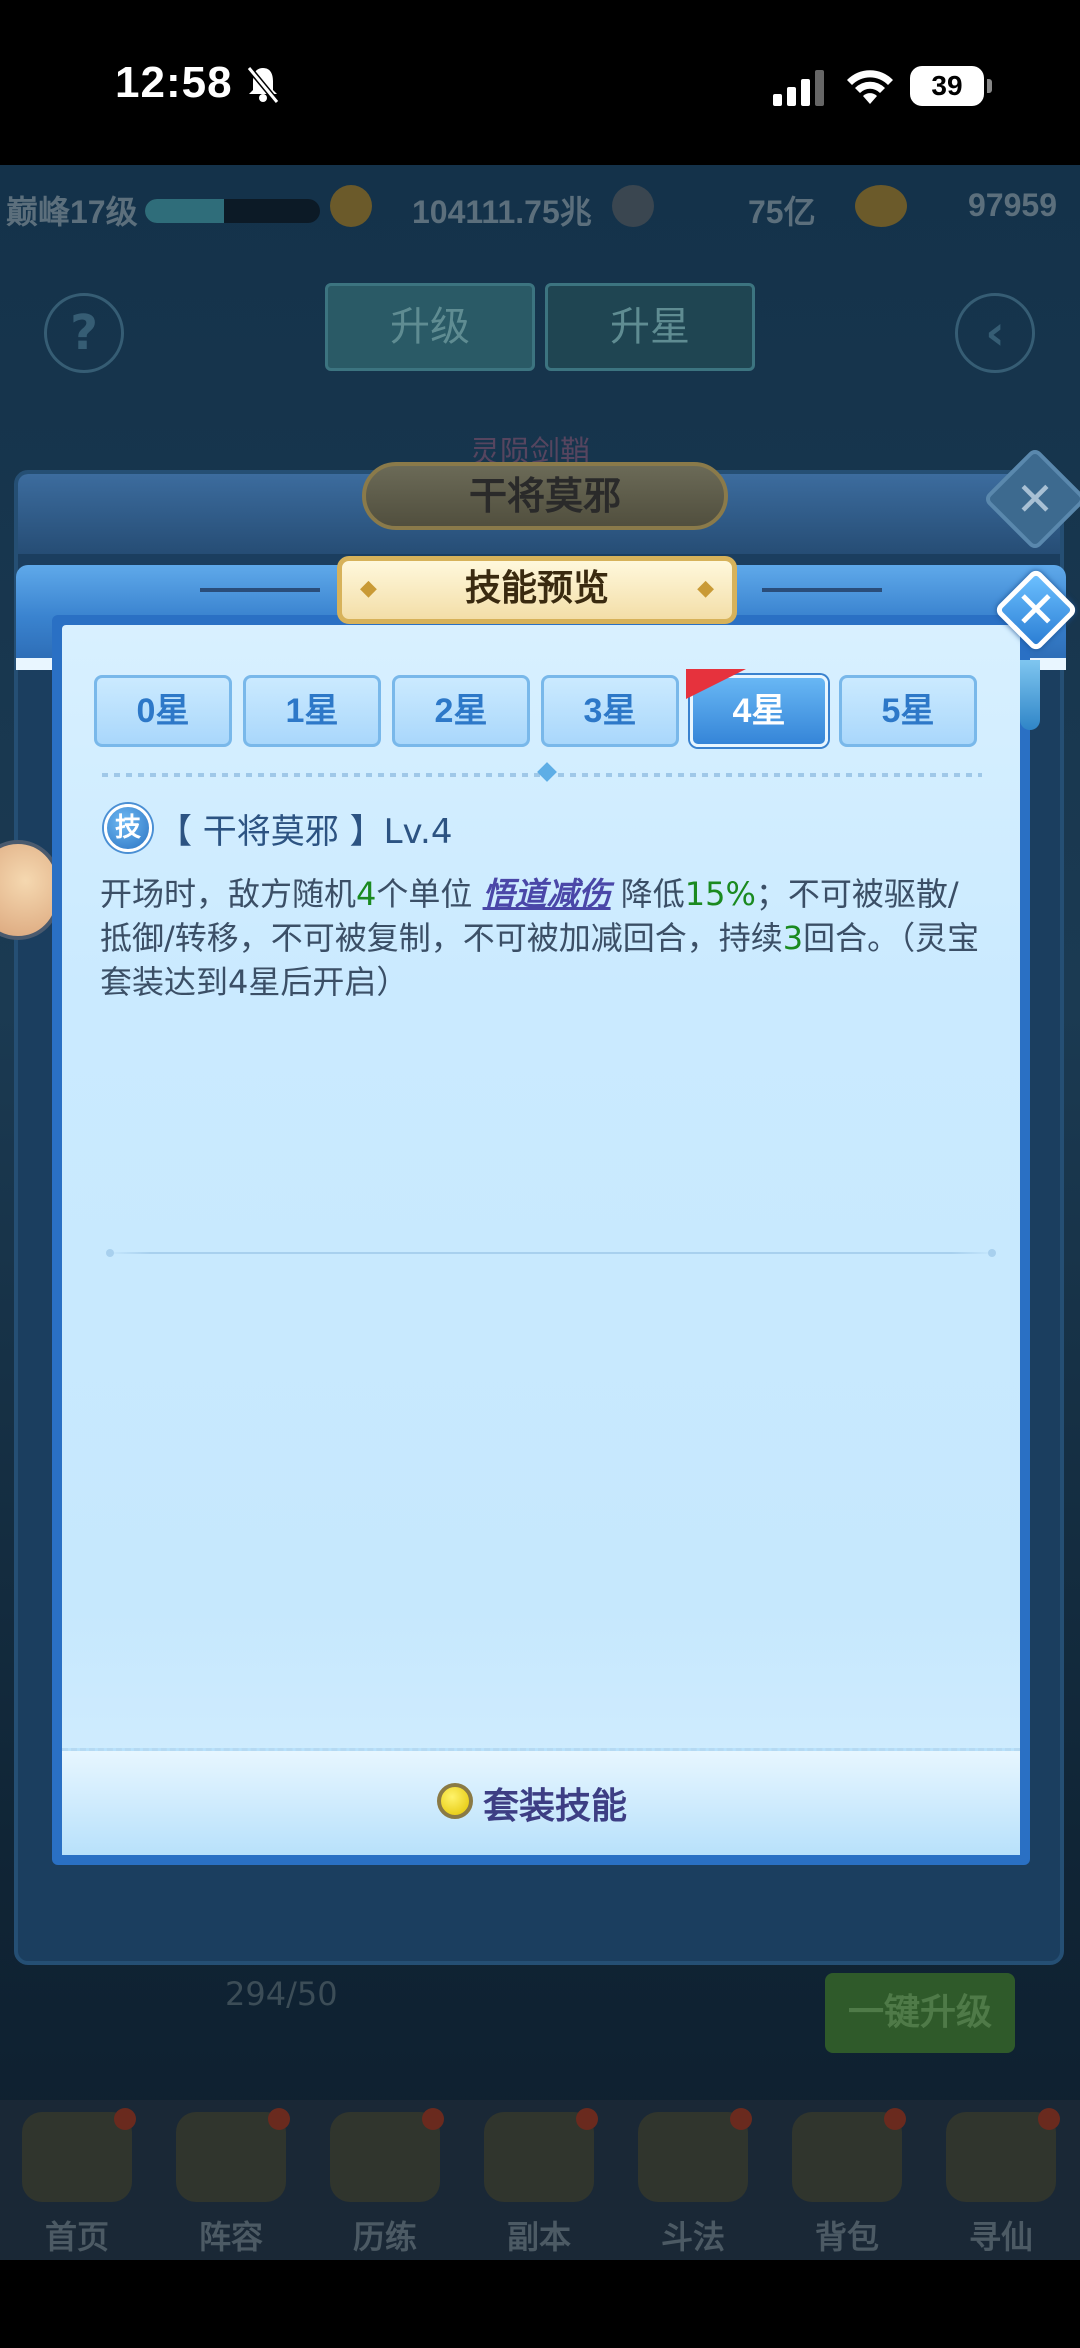  What do you see at coordinates (920, 2013) in the screenshot?
I see `one-key-upgrade-button: 一键升级` at bounding box center [920, 2013].